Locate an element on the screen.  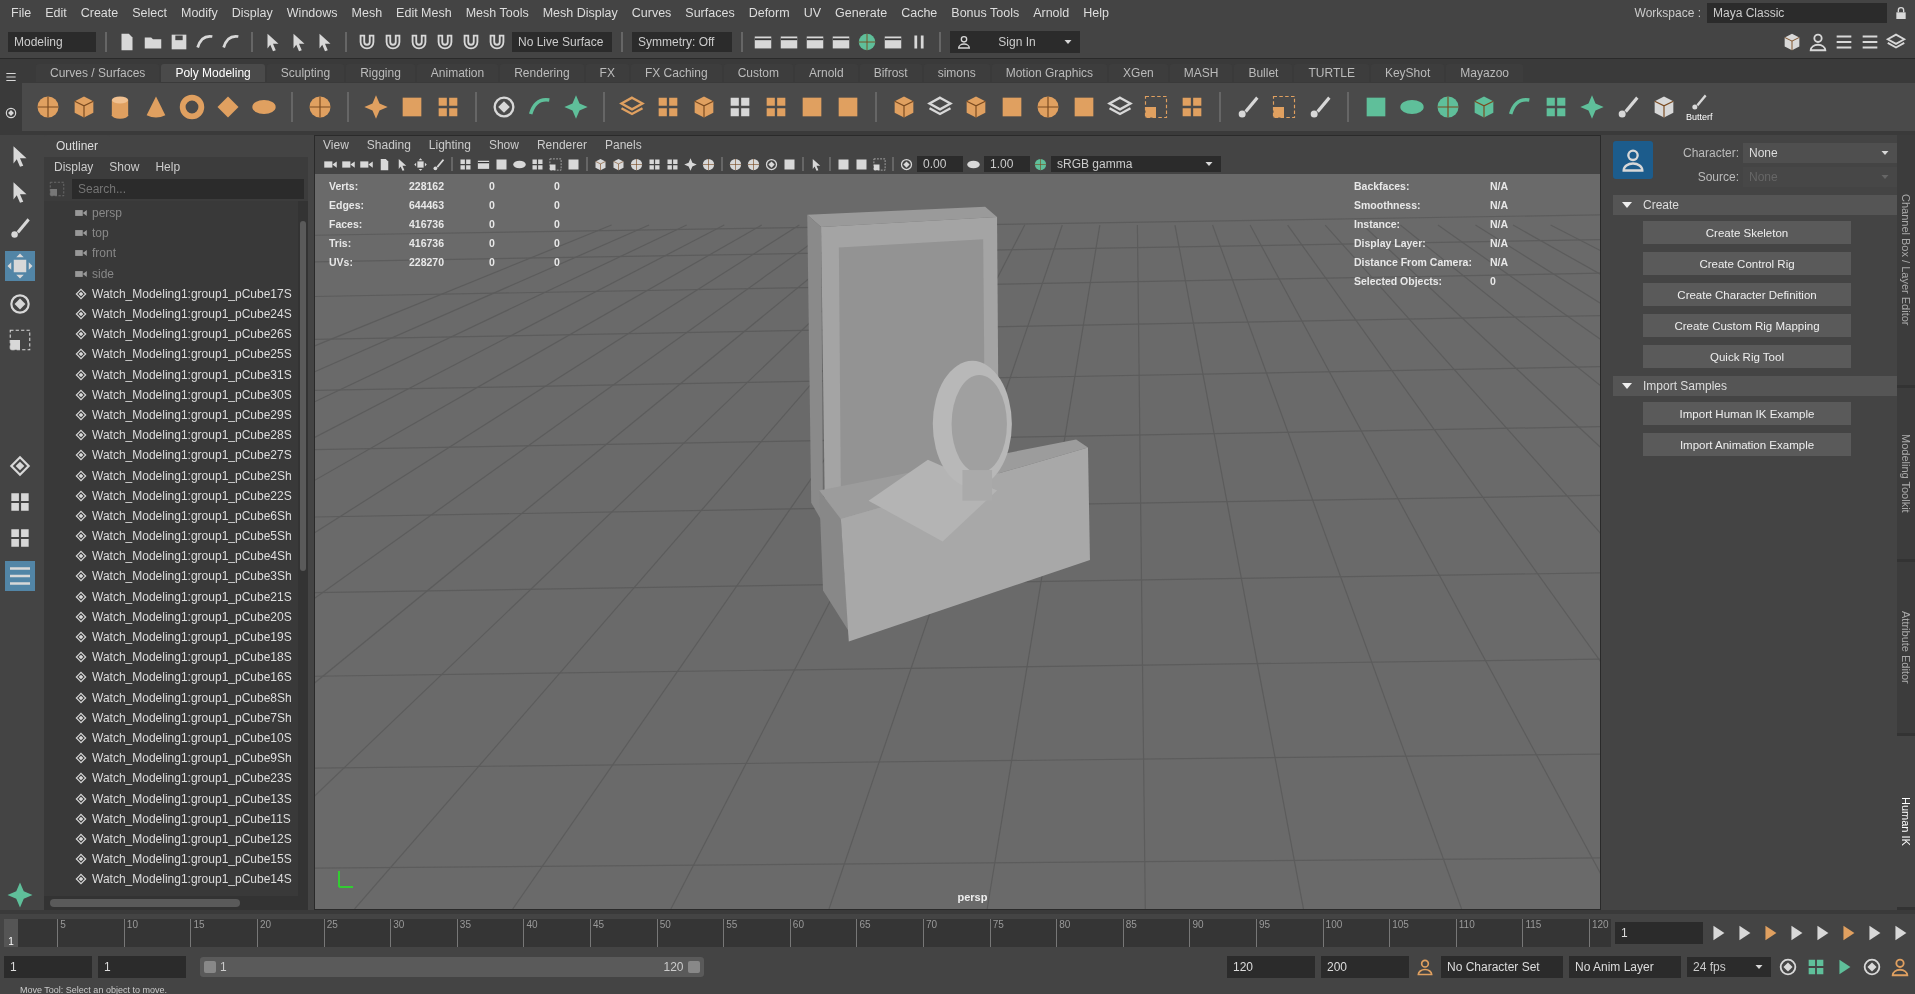
outliner-item: Watch_Modeling1:group1_pCube23S is located at coordinates (171, 778).